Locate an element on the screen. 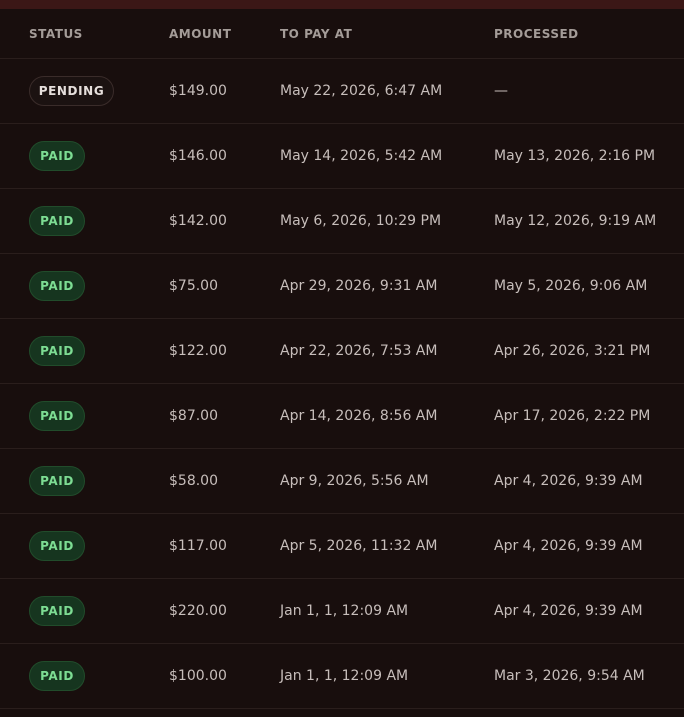  amount-cell: $220.00 is located at coordinates (198, 611).